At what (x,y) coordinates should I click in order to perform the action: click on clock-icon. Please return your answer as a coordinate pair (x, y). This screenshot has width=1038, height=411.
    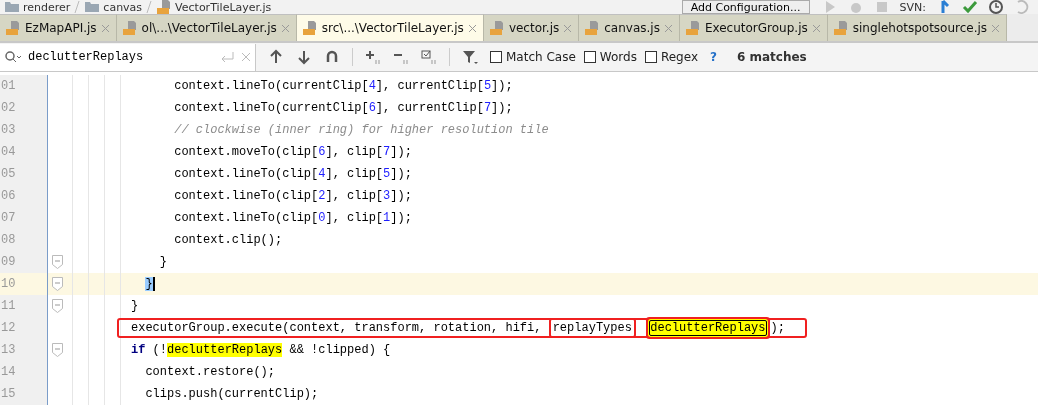
    Looking at the image, I should click on (996, 7).